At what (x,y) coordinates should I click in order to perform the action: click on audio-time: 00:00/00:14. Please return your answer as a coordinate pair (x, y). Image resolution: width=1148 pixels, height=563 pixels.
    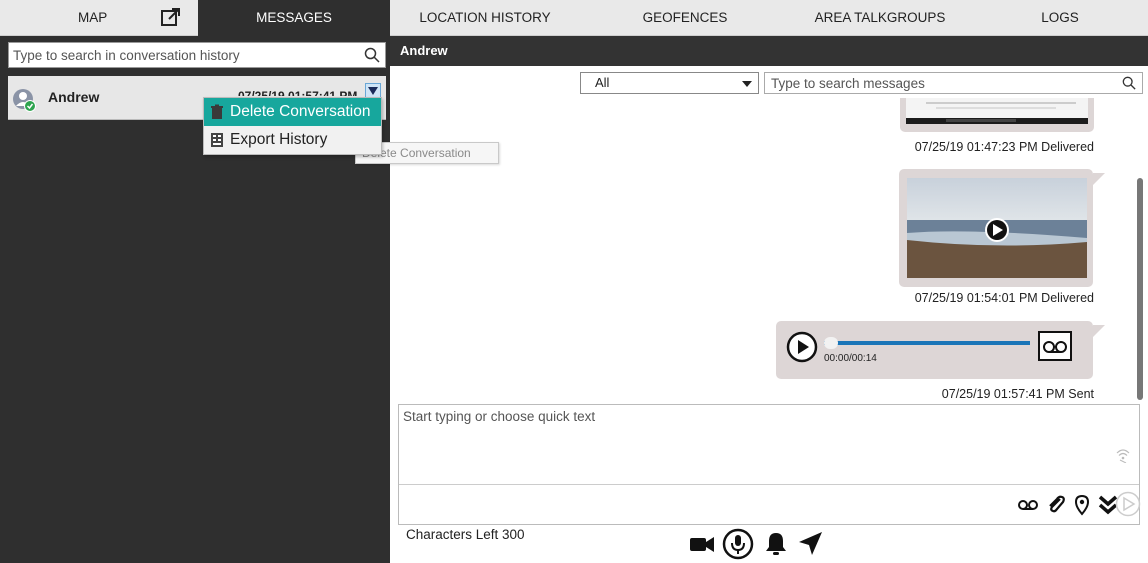
    Looking at the image, I should click on (850, 358).